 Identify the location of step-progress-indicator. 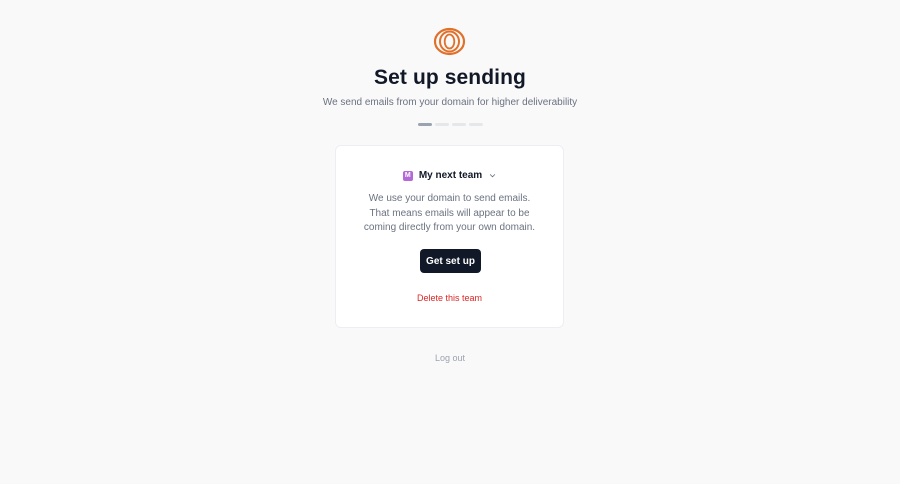
(450, 125).